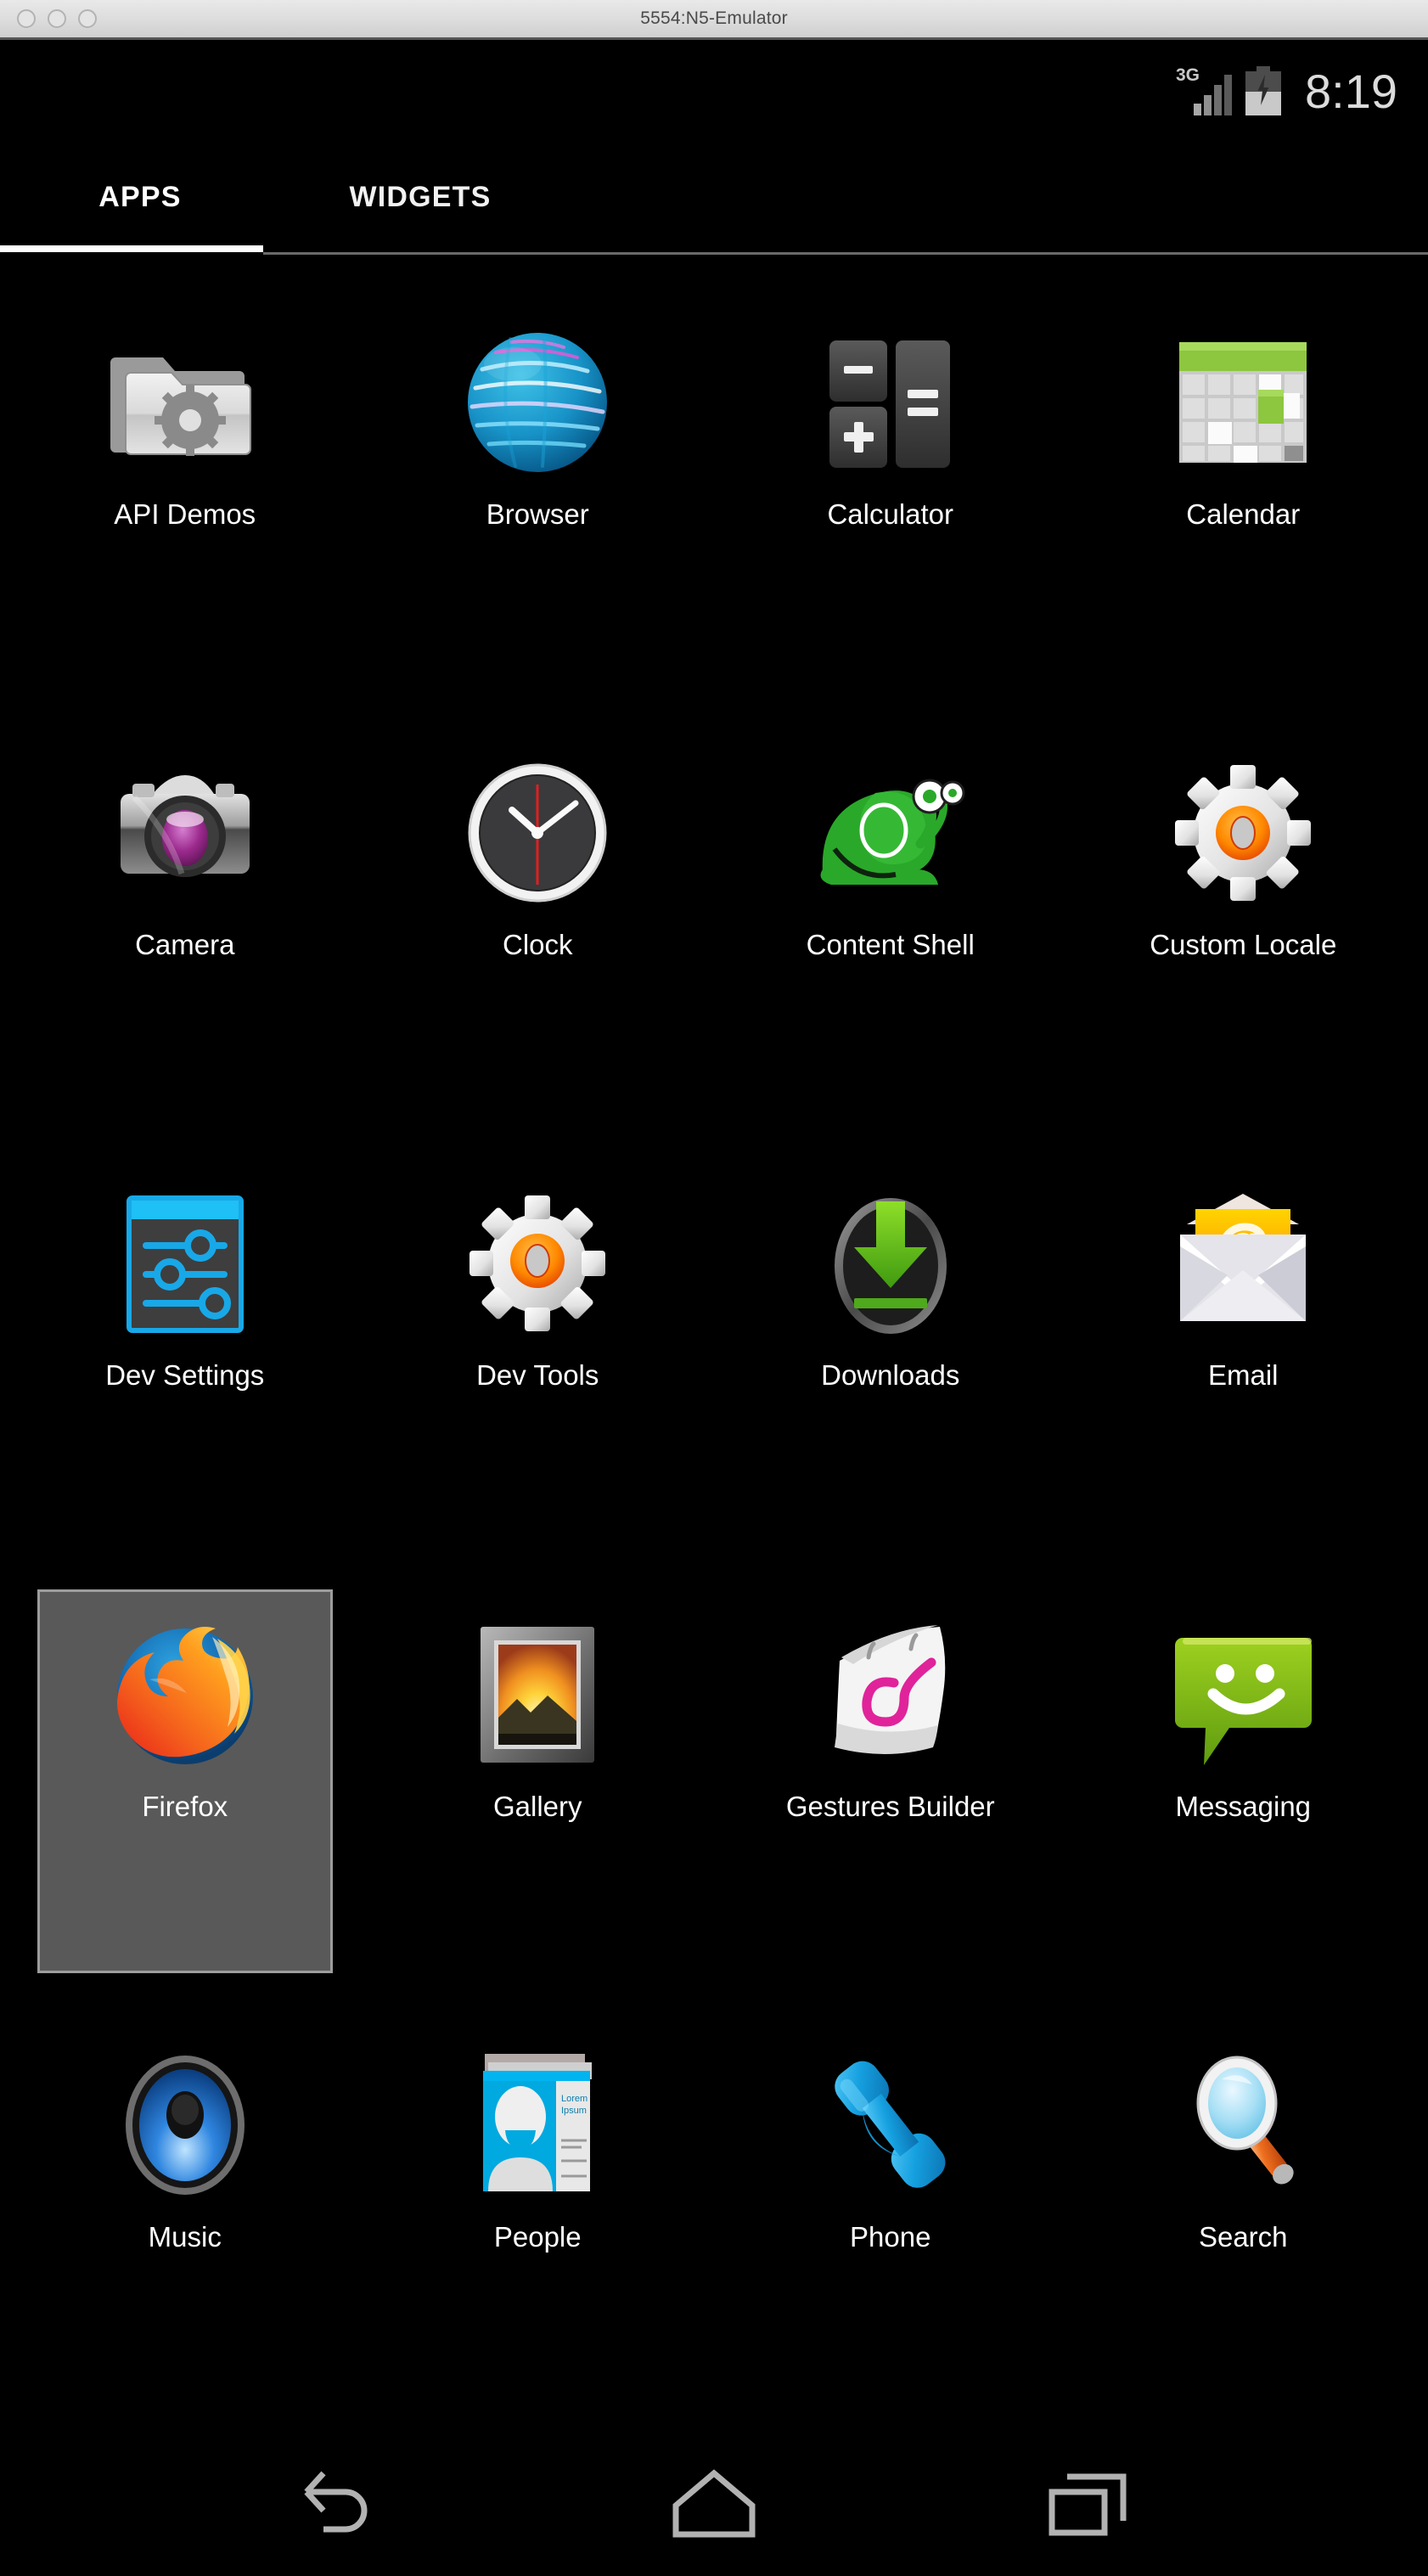 Image resolution: width=1428 pixels, height=2576 pixels. What do you see at coordinates (1243, 924) in the screenshot?
I see `app-cell-custom-locale: Custom Locale` at bounding box center [1243, 924].